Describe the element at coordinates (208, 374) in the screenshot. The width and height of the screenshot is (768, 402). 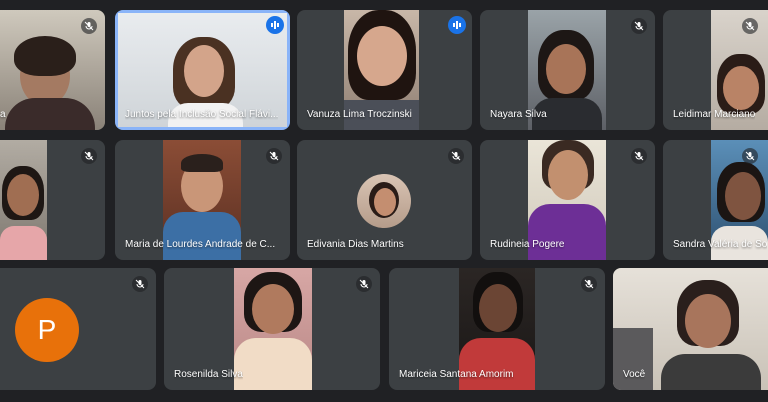
I see `participant-name: Rosenilda Silva` at that location.